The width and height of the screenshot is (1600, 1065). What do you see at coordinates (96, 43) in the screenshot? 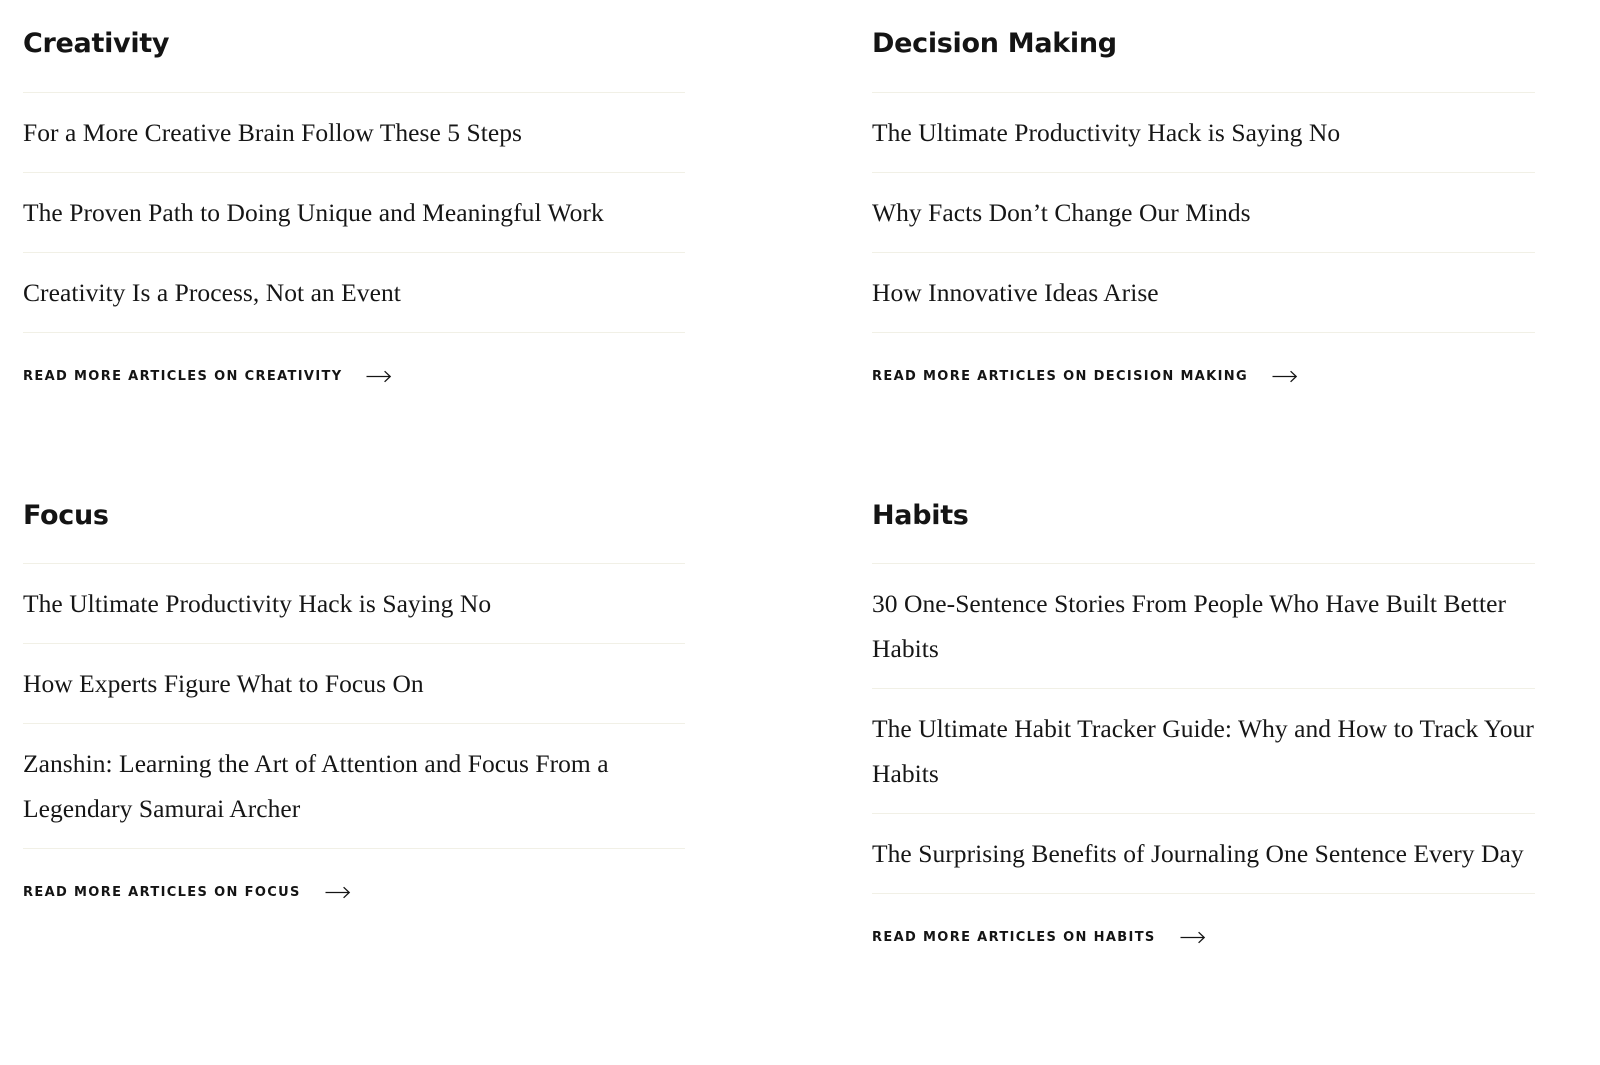
I see `section-heading-creativity: Creativity` at bounding box center [96, 43].